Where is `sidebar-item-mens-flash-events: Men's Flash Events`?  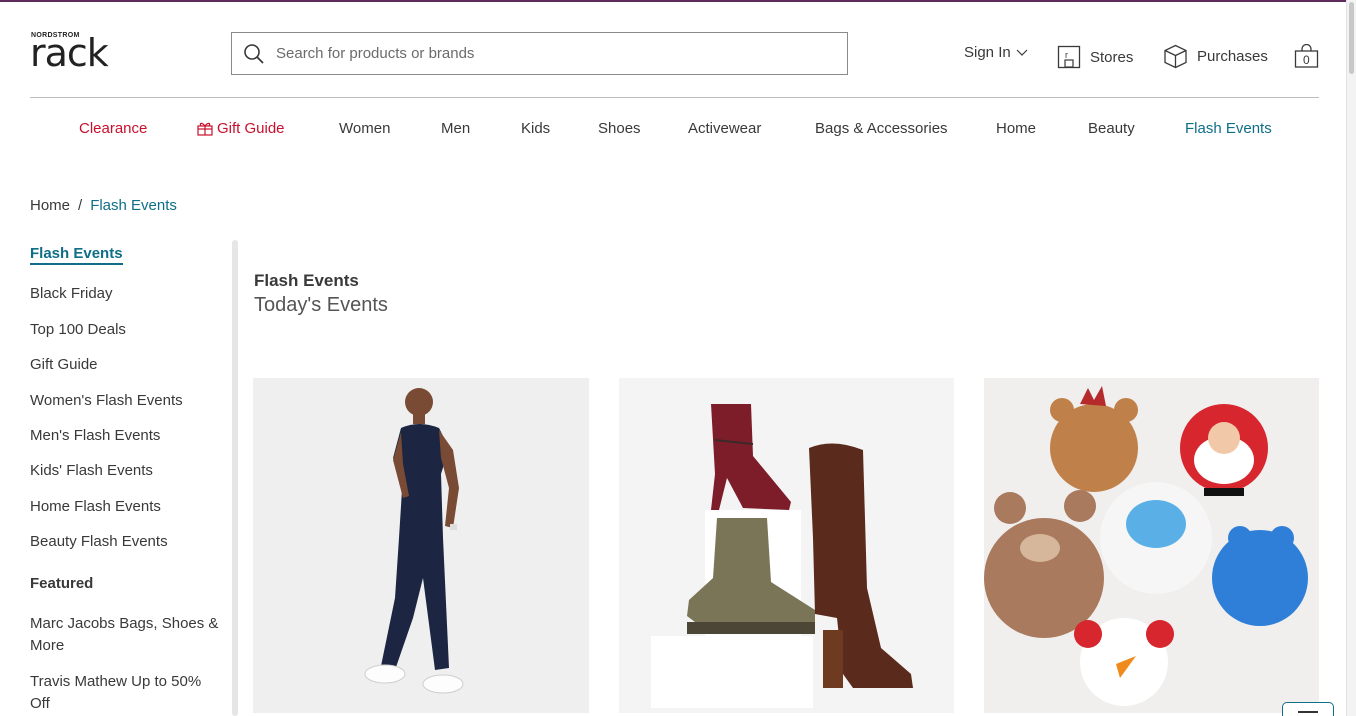
sidebar-item-mens-flash-events: Men's Flash Events is located at coordinates (95, 435).